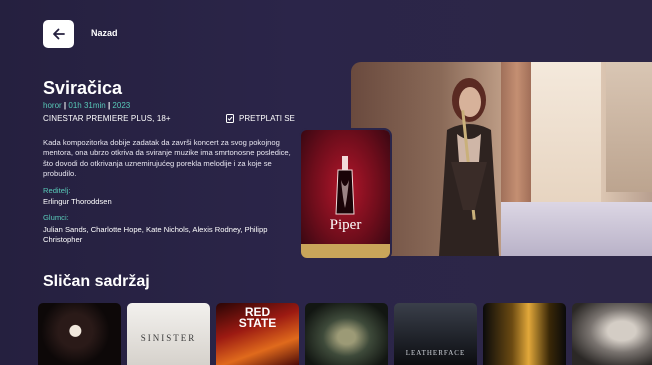  I want to click on director-value: Erlingur Thoroddsen, so click(77, 201).